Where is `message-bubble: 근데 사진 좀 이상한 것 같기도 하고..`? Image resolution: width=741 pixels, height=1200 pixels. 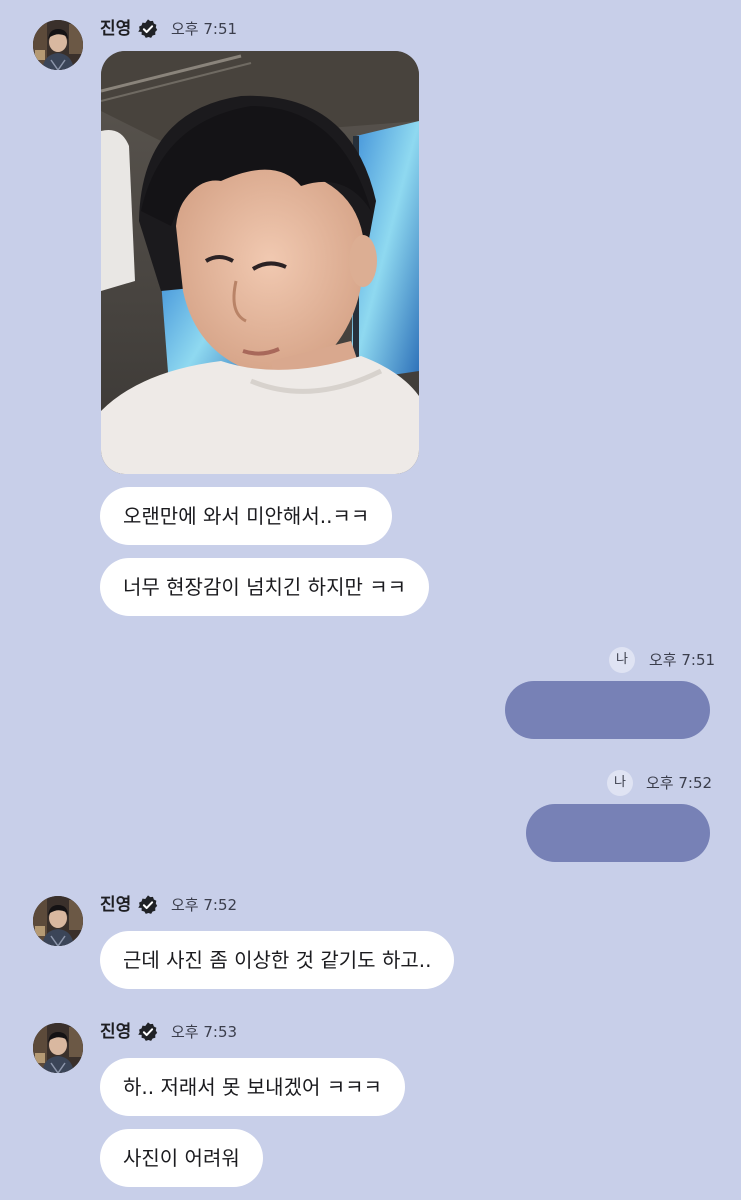
message-bubble: 근데 사진 좀 이상한 것 같기도 하고.. is located at coordinates (277, 960).